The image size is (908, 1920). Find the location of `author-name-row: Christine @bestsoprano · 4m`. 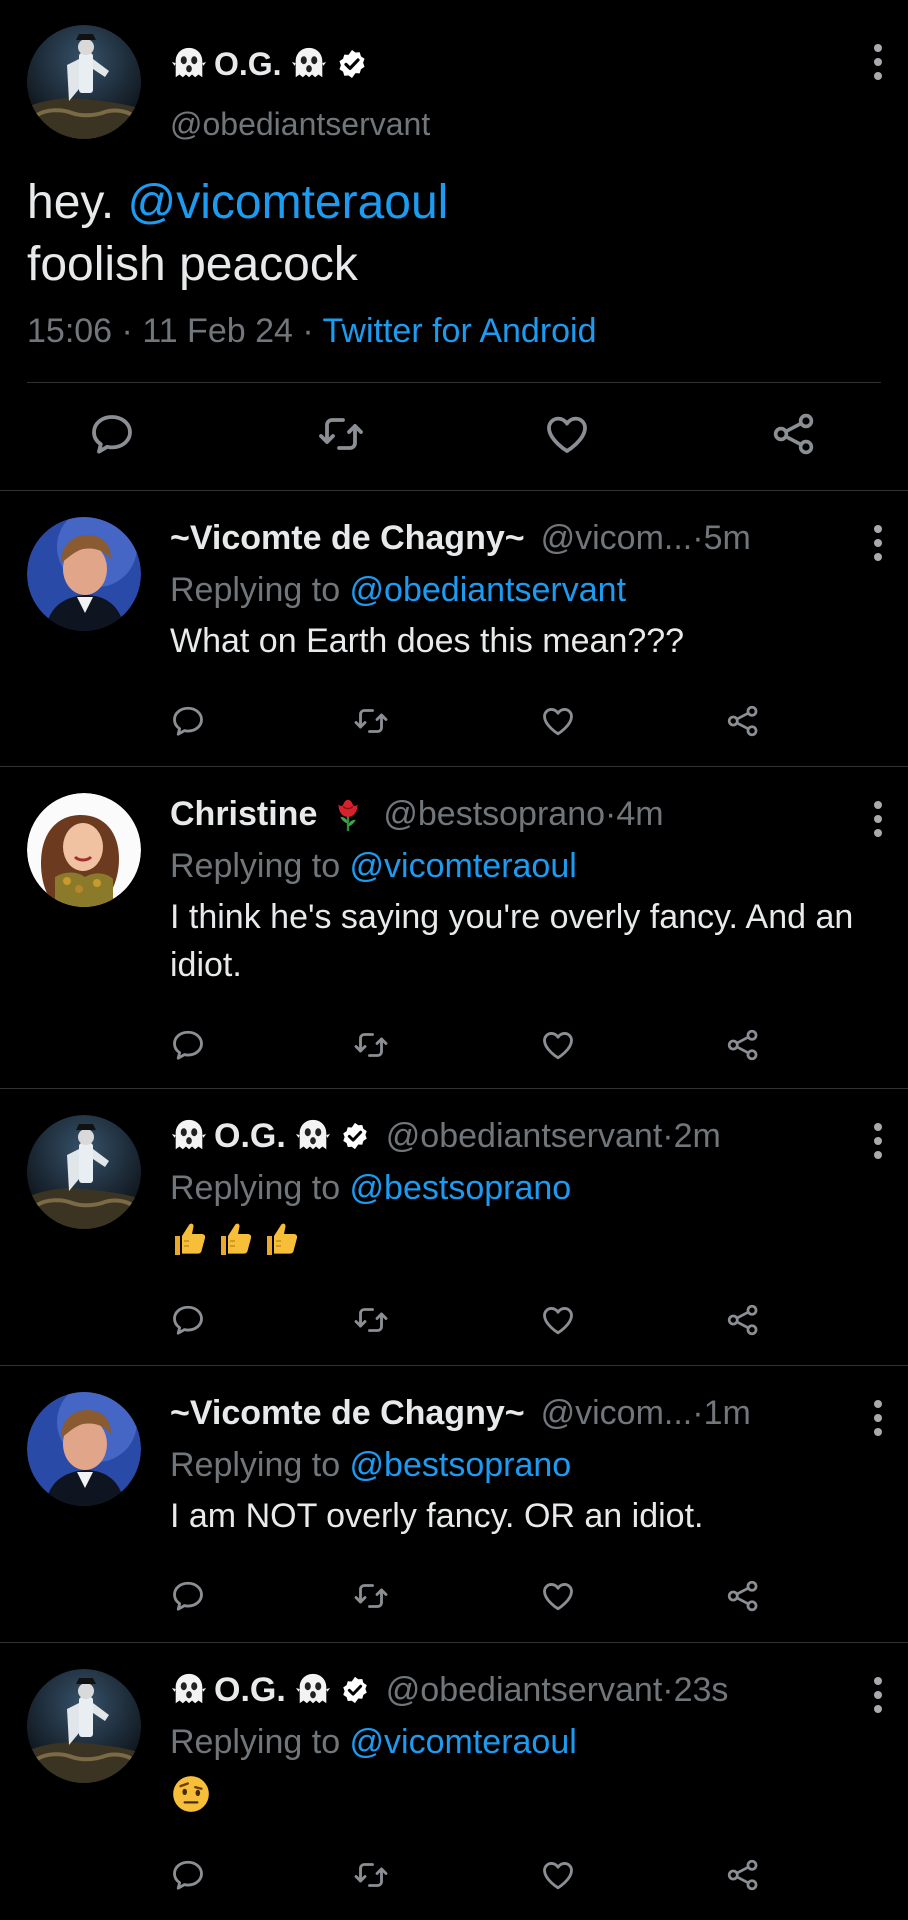

author-name-row: Christine @bestsoprano · 4m is located at coordinates (417, 814).